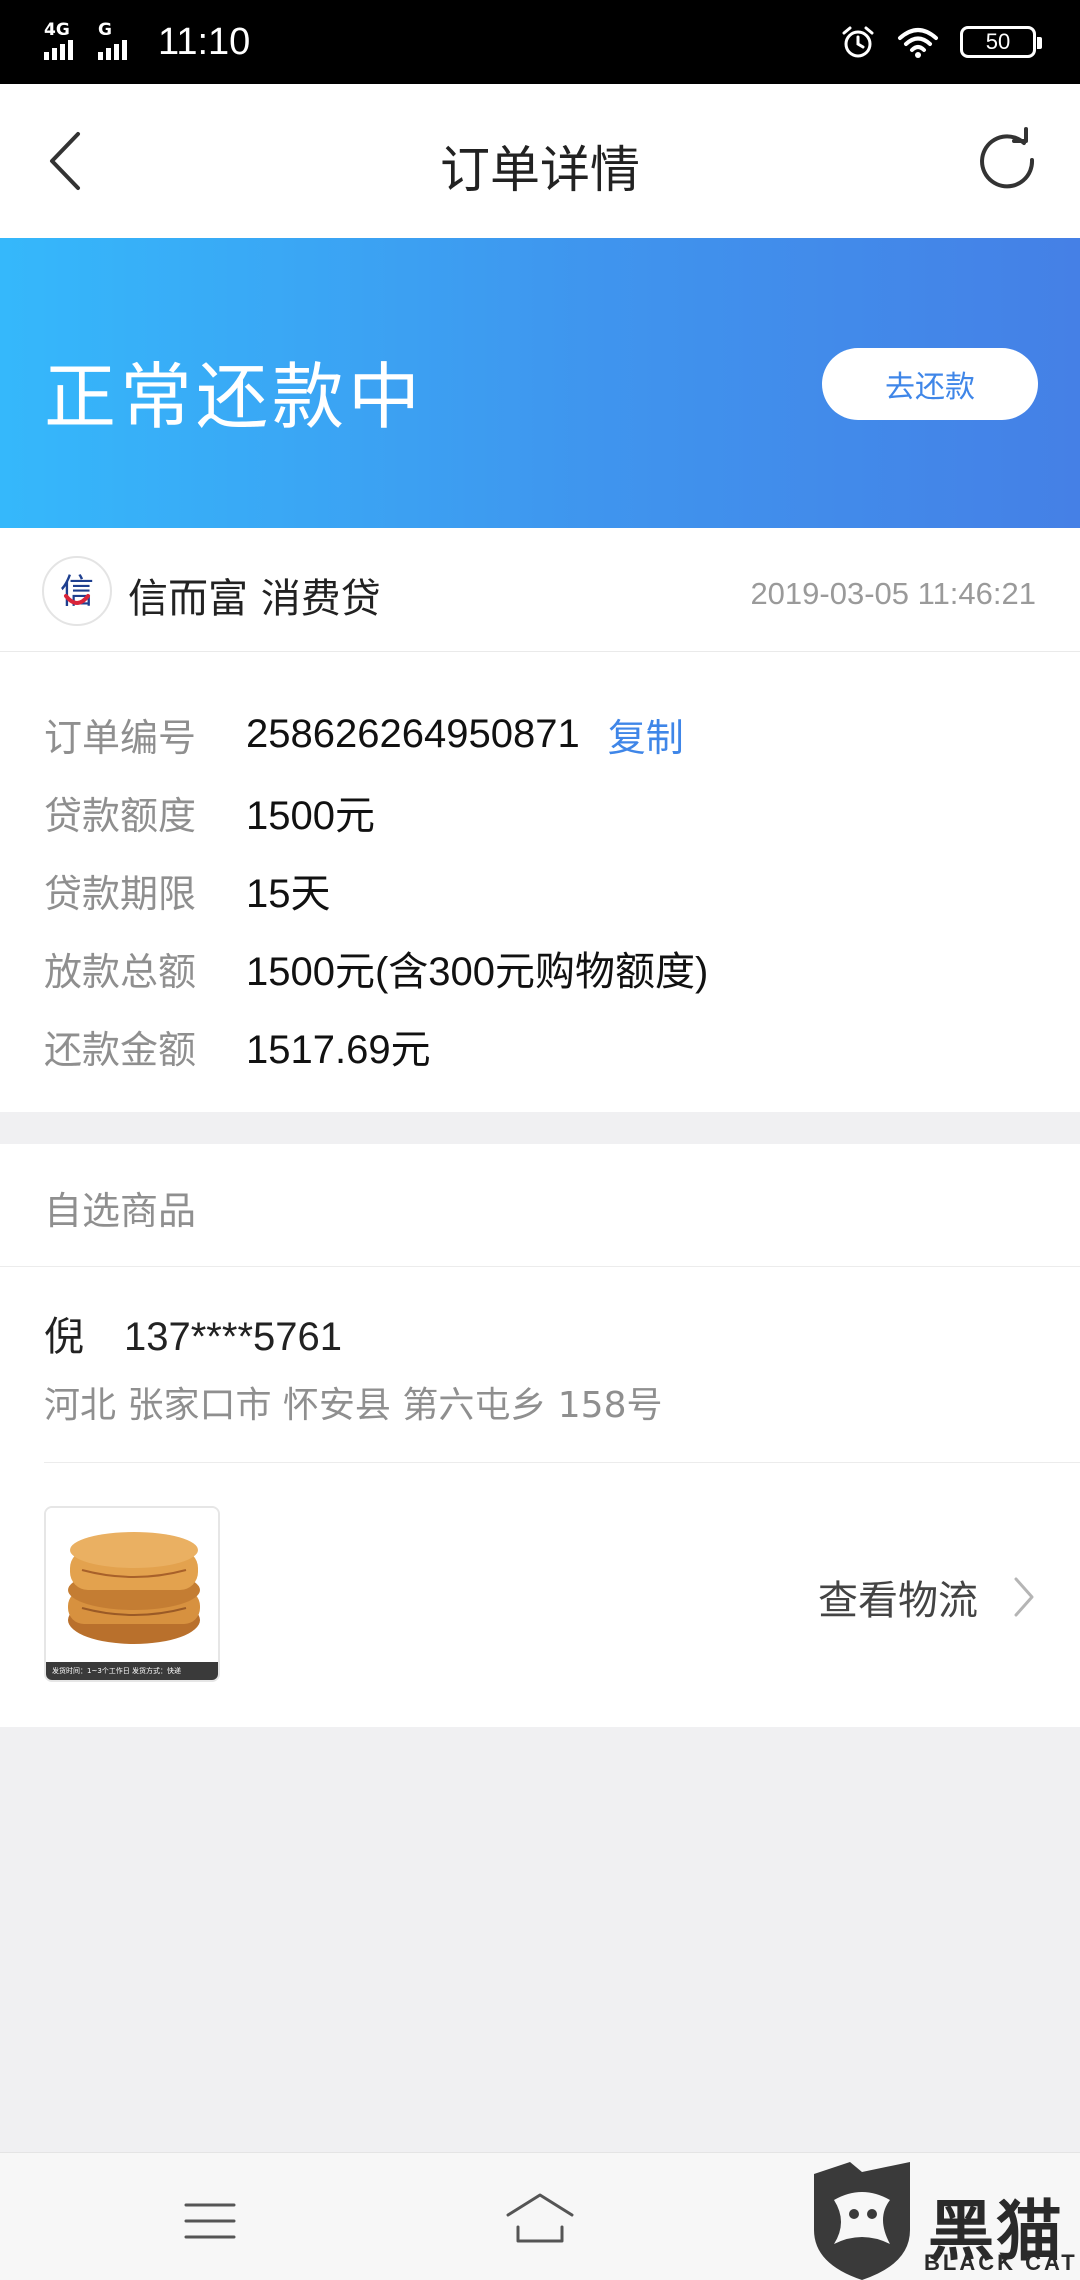 The height and width of the screenshot is (2280, 1080). Describe the element at coordinates (898, 1601) in the screenshot. I see `view-logistics-label: 查看物流` at that location.